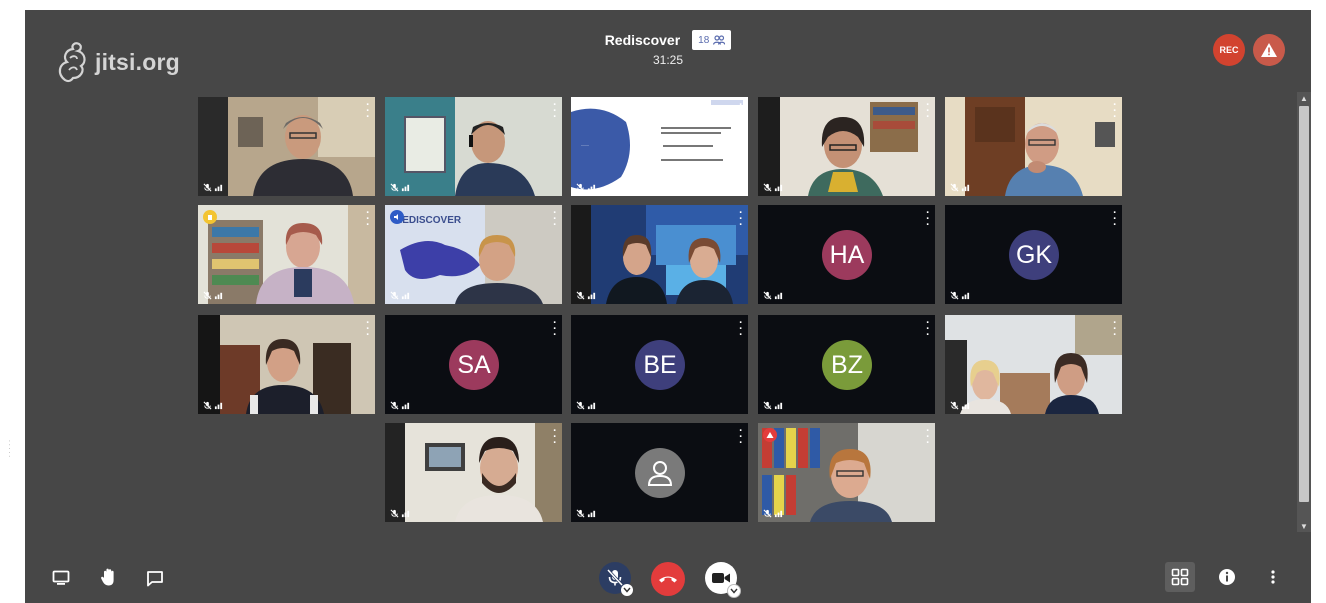 This screenshot has width=1326, height=603. What do you see at coordinates (1304, 526) in the screenshot?
I see `scroll-down-arrow-icon: ▼` at bounding box center [1304, 526].